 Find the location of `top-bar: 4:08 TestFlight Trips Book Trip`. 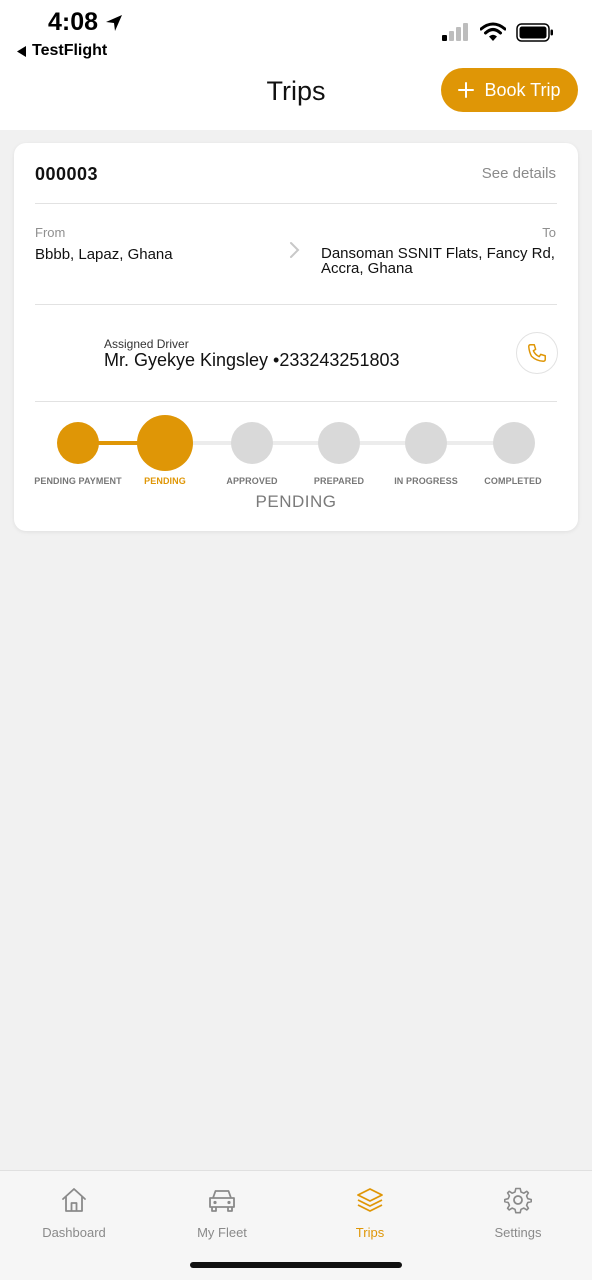

top-bar: 4:08 TestFlight Trips Book Trip is located at coordinates (296, 65).